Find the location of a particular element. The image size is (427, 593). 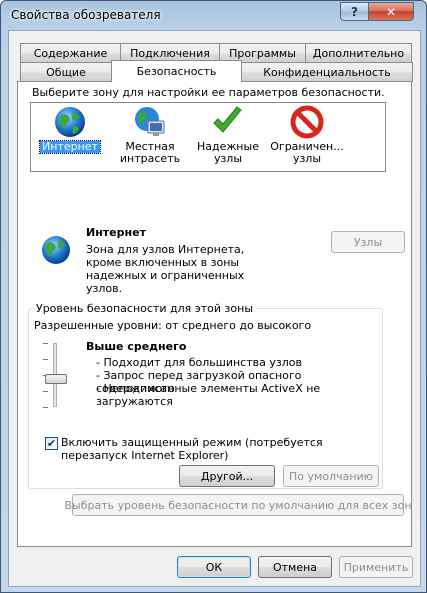

level-detail: - Подходит для большинства узлов is located at coordinates (199, 362).